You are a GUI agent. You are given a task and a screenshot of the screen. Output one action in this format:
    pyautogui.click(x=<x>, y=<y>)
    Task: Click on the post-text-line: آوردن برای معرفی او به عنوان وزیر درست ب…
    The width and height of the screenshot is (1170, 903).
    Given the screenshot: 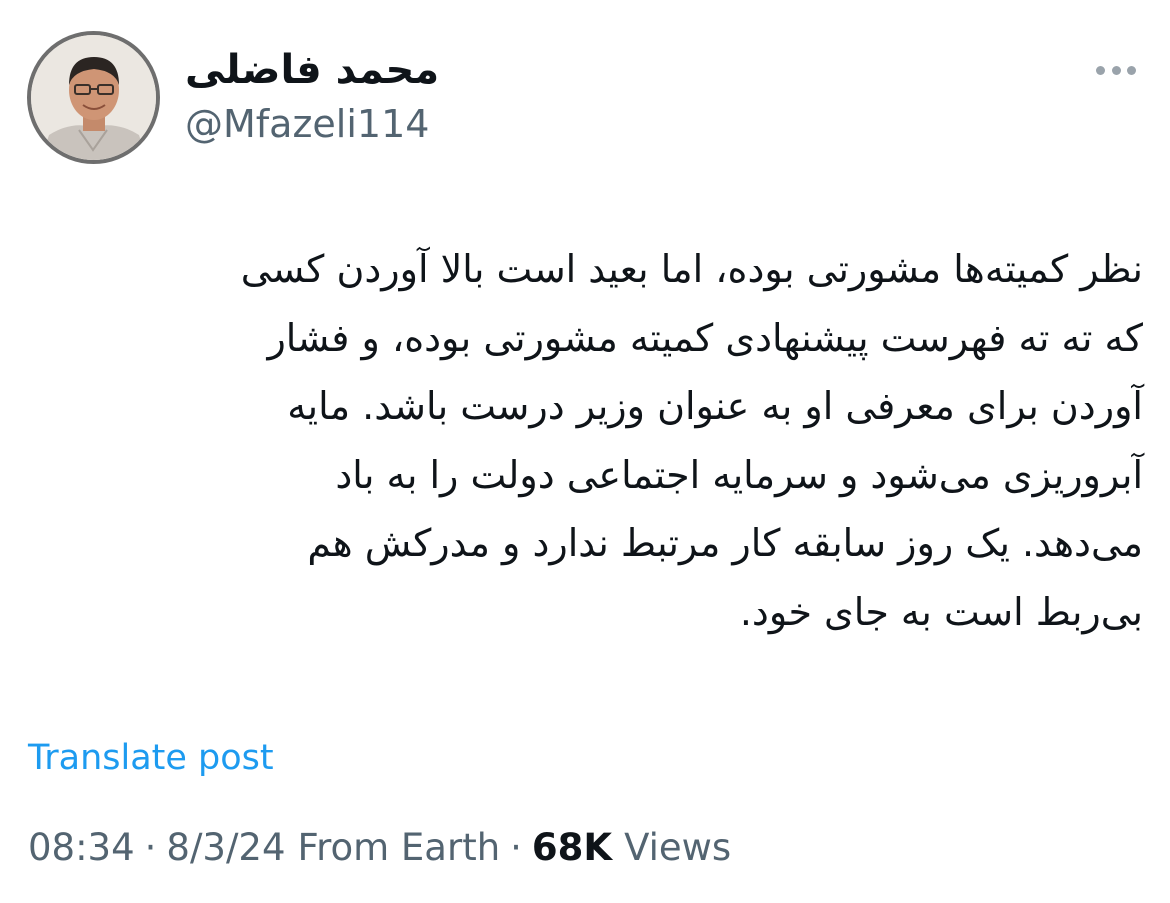 What is the action you would take?
    pyautogui.click(x=715, y=406)
    